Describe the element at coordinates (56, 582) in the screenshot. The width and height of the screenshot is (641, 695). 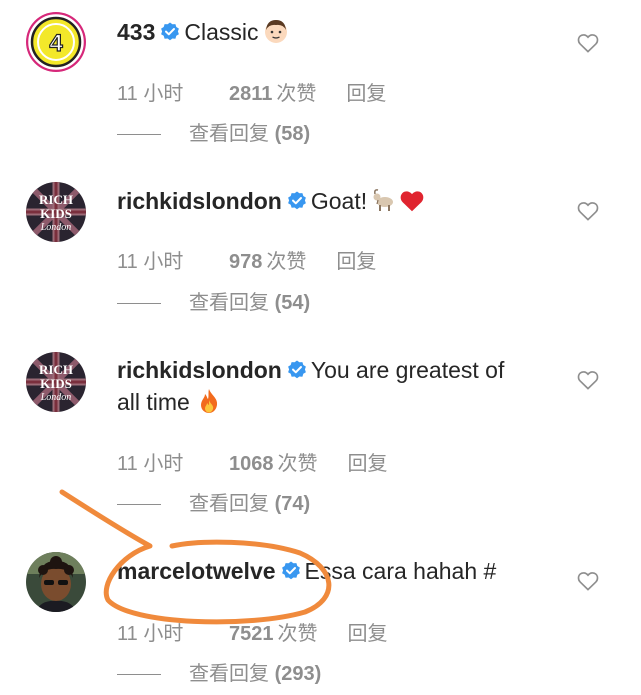
I see `avatar` at that location.